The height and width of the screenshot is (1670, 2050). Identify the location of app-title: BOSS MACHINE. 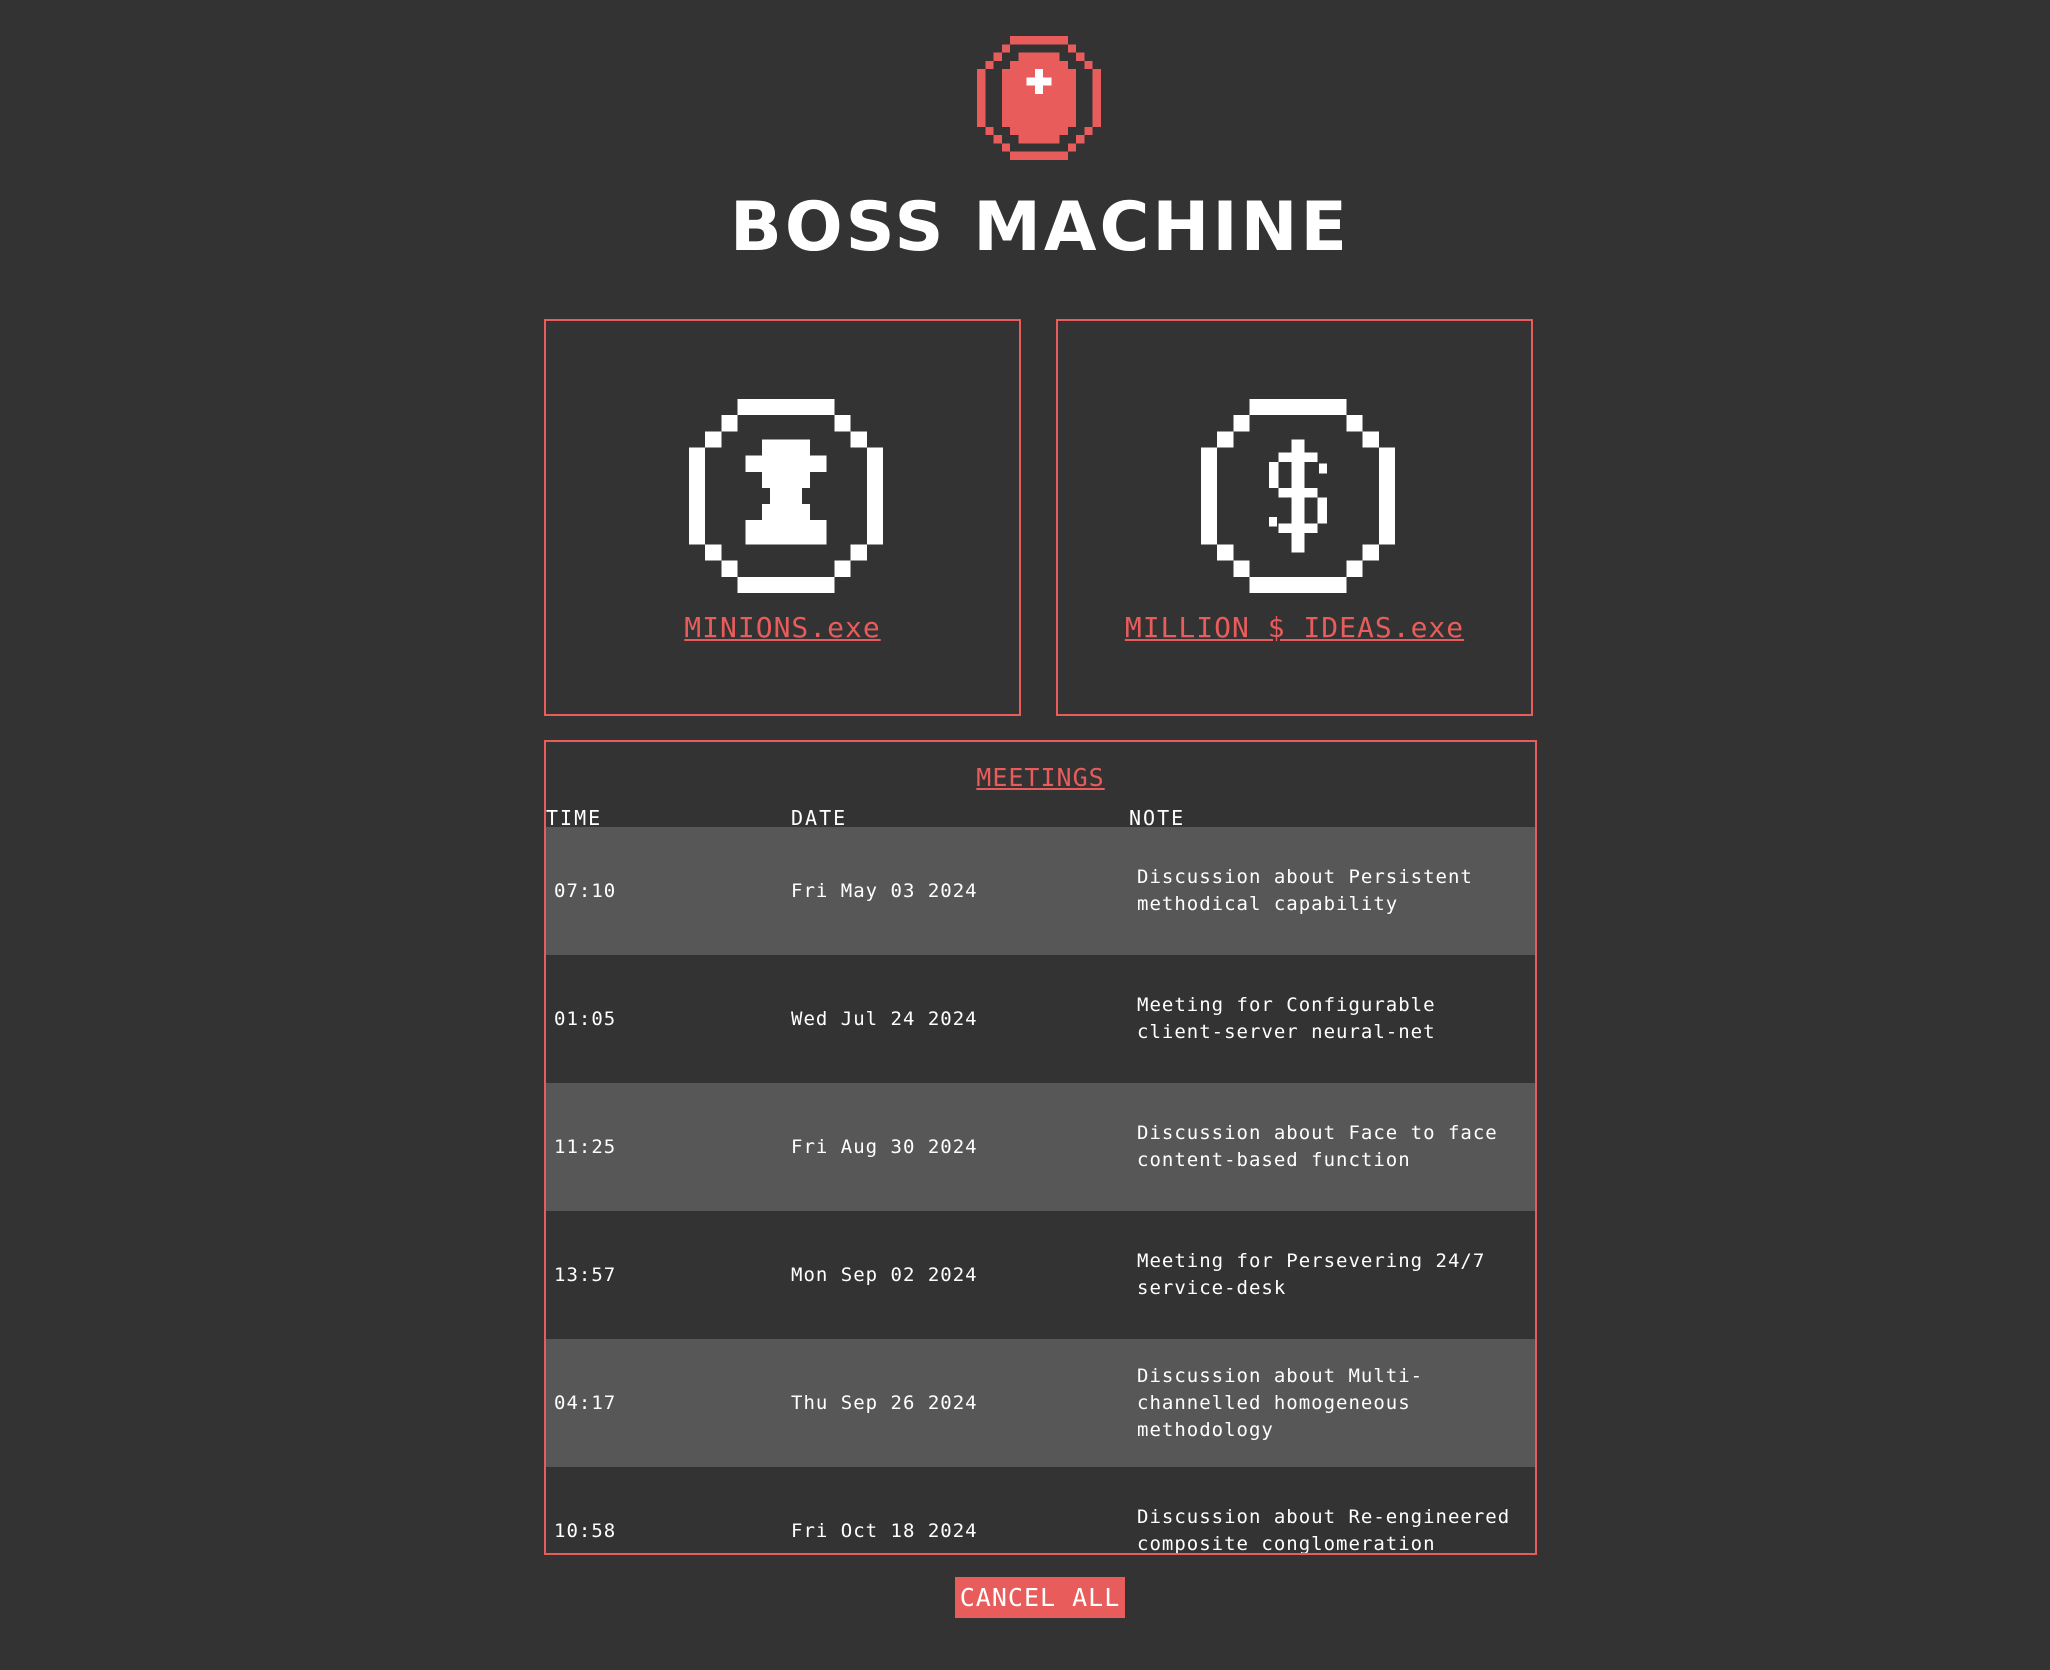
(1040, 227).